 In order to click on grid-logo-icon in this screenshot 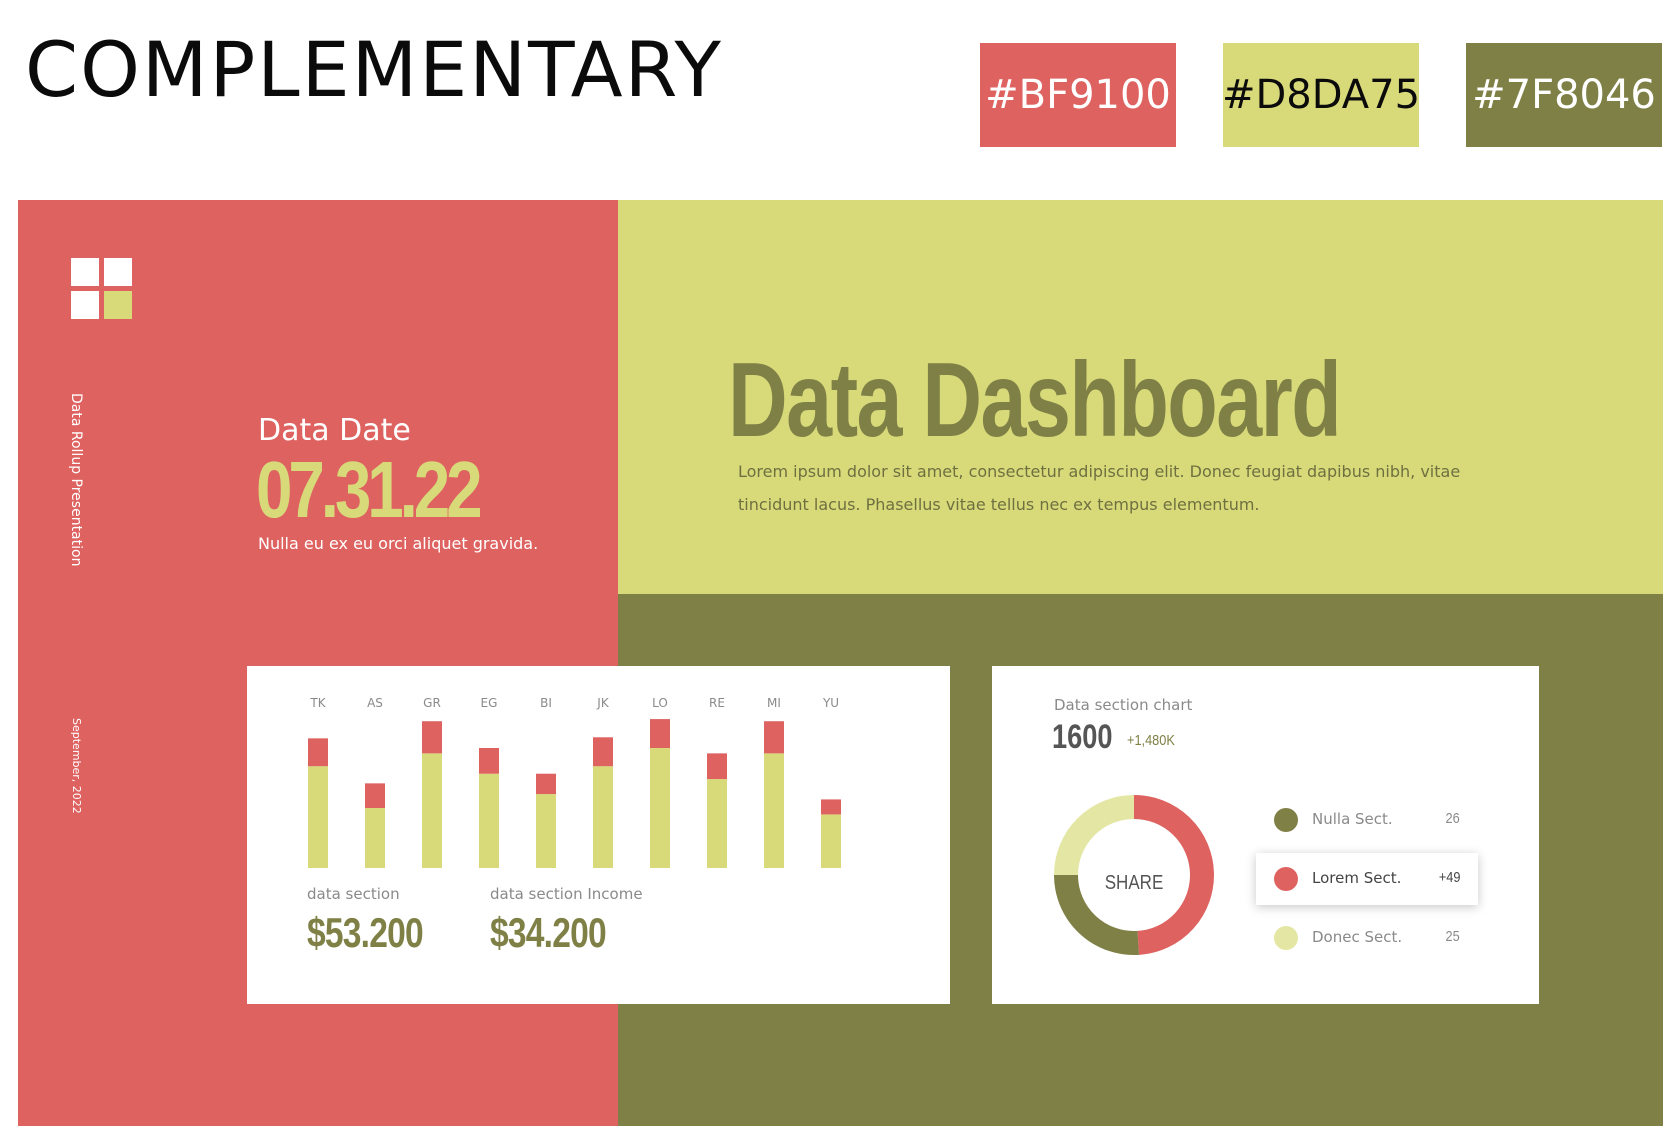, I will do `click(102, 289)`.